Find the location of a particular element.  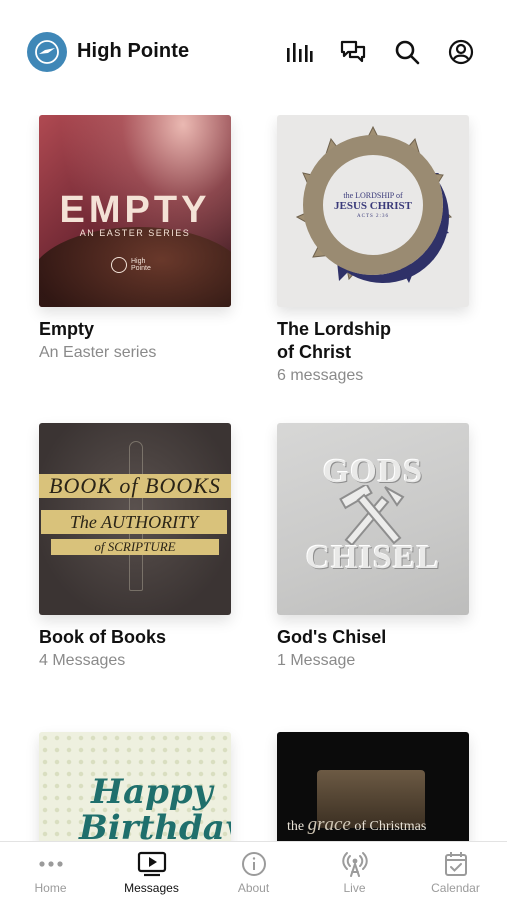

series-subtitle: 6 messages is located at coordinates (320, 375).